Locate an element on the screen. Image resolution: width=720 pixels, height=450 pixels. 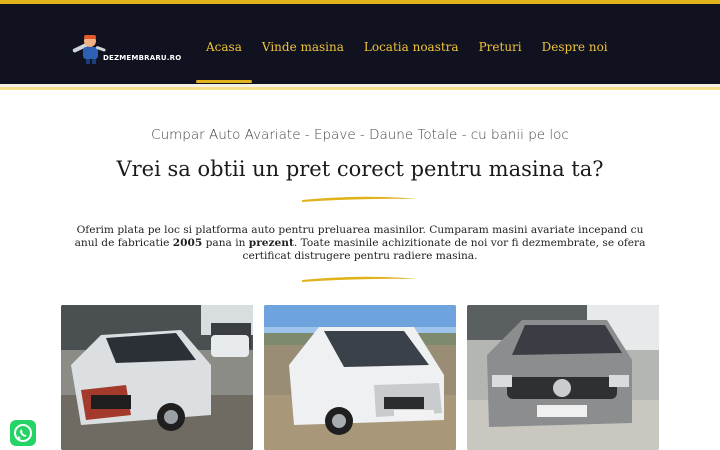
whatsapp-icon is located at coordinates (23, 433).